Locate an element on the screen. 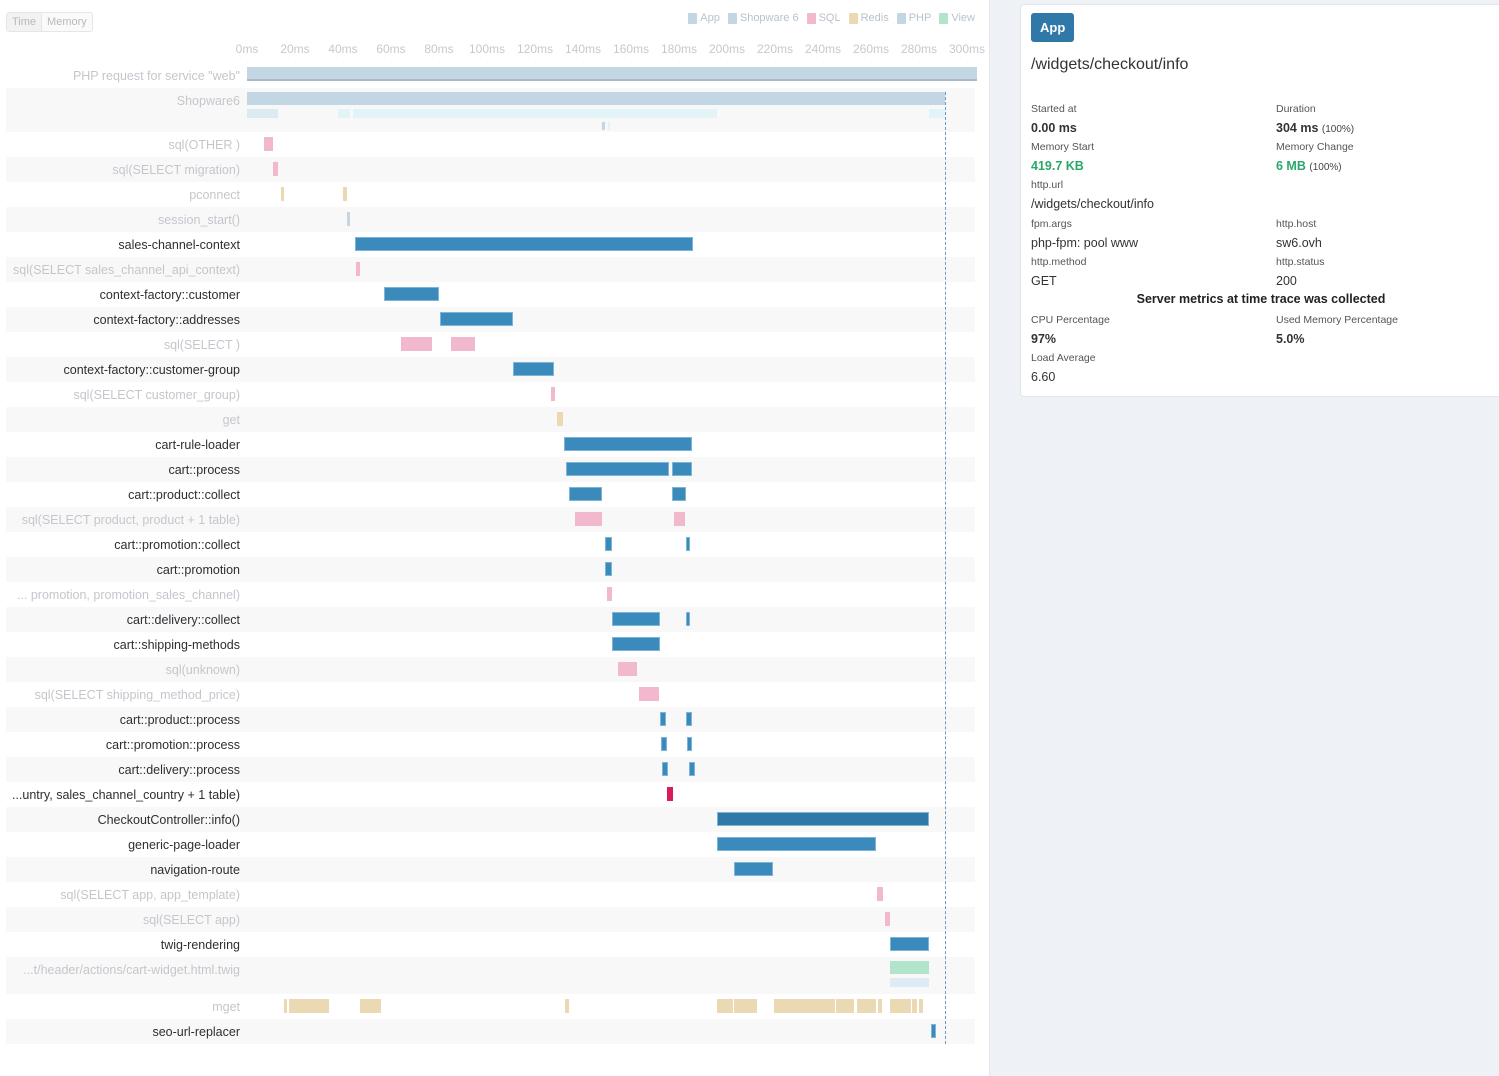 The image size is (1499, 1076). time-mode-button: Time is located at coordinates (24, 22).